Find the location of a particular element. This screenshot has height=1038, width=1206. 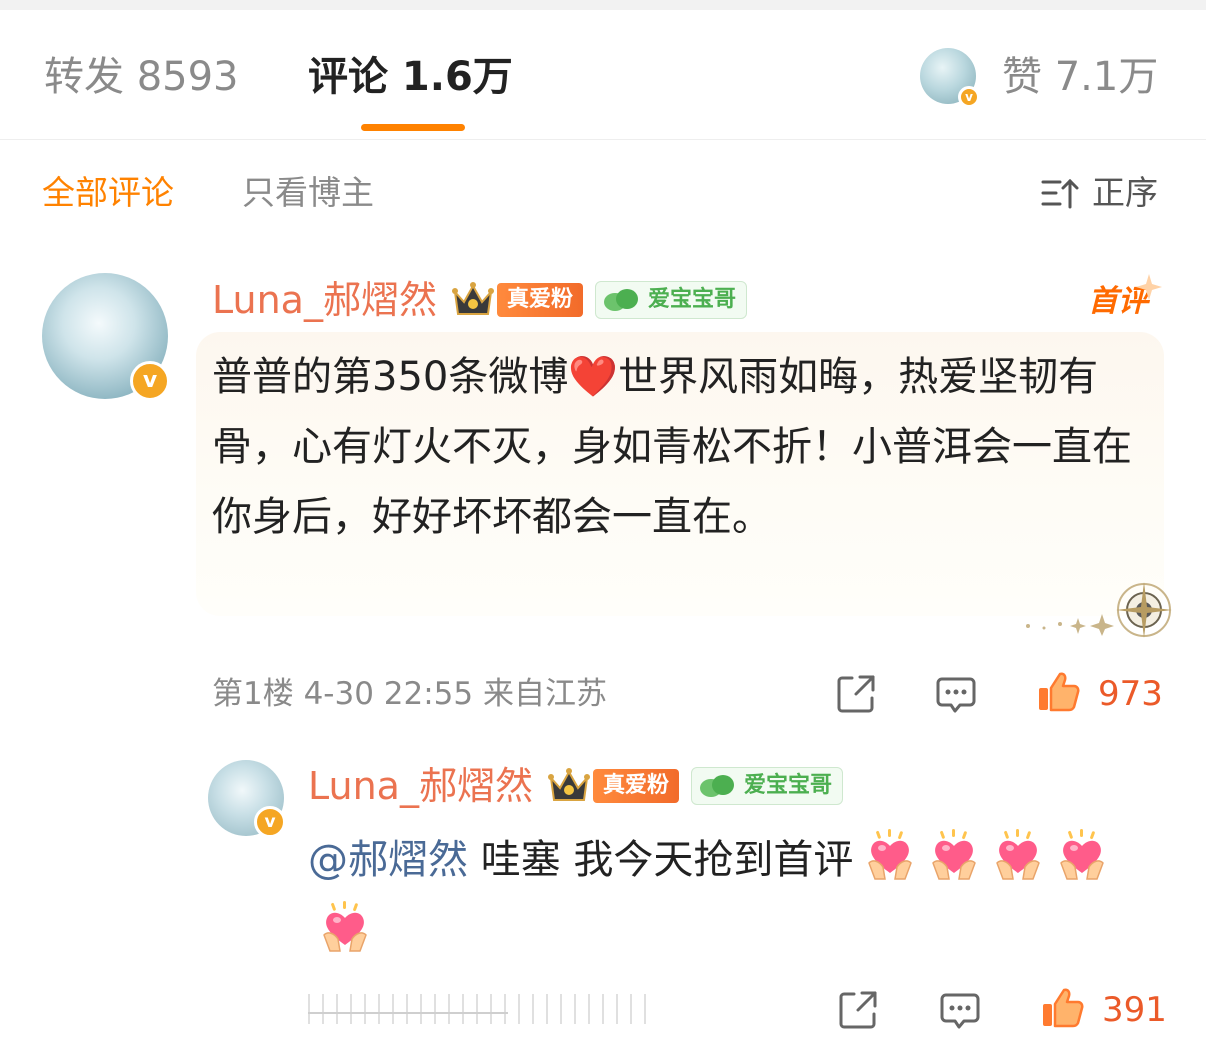

sort-button: 正序 is located at coordinates (1099, 193).